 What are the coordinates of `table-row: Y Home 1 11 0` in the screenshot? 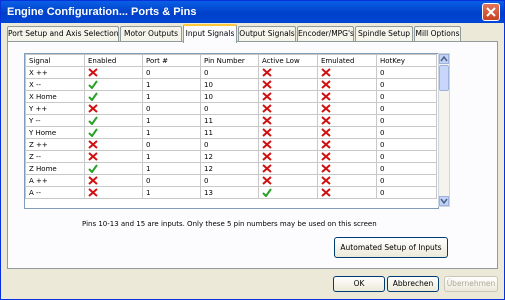 It's located at (231, 132).